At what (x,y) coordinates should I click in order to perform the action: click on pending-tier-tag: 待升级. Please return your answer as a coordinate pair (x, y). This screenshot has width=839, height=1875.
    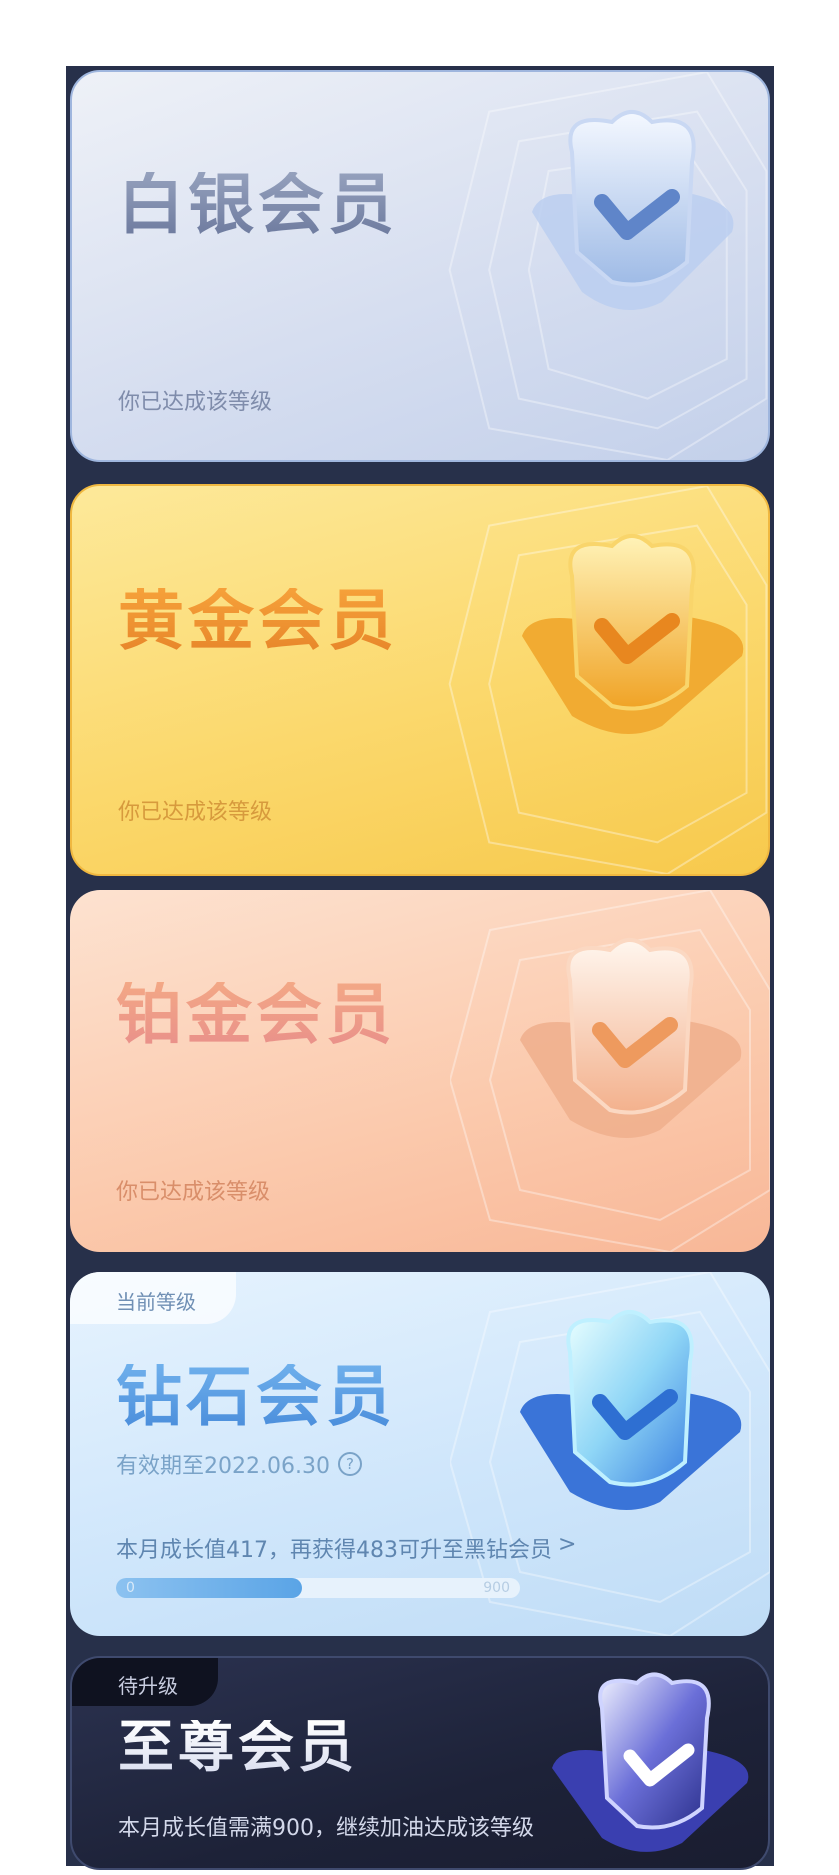
    Looking at the image, I should click on (145, 1682).